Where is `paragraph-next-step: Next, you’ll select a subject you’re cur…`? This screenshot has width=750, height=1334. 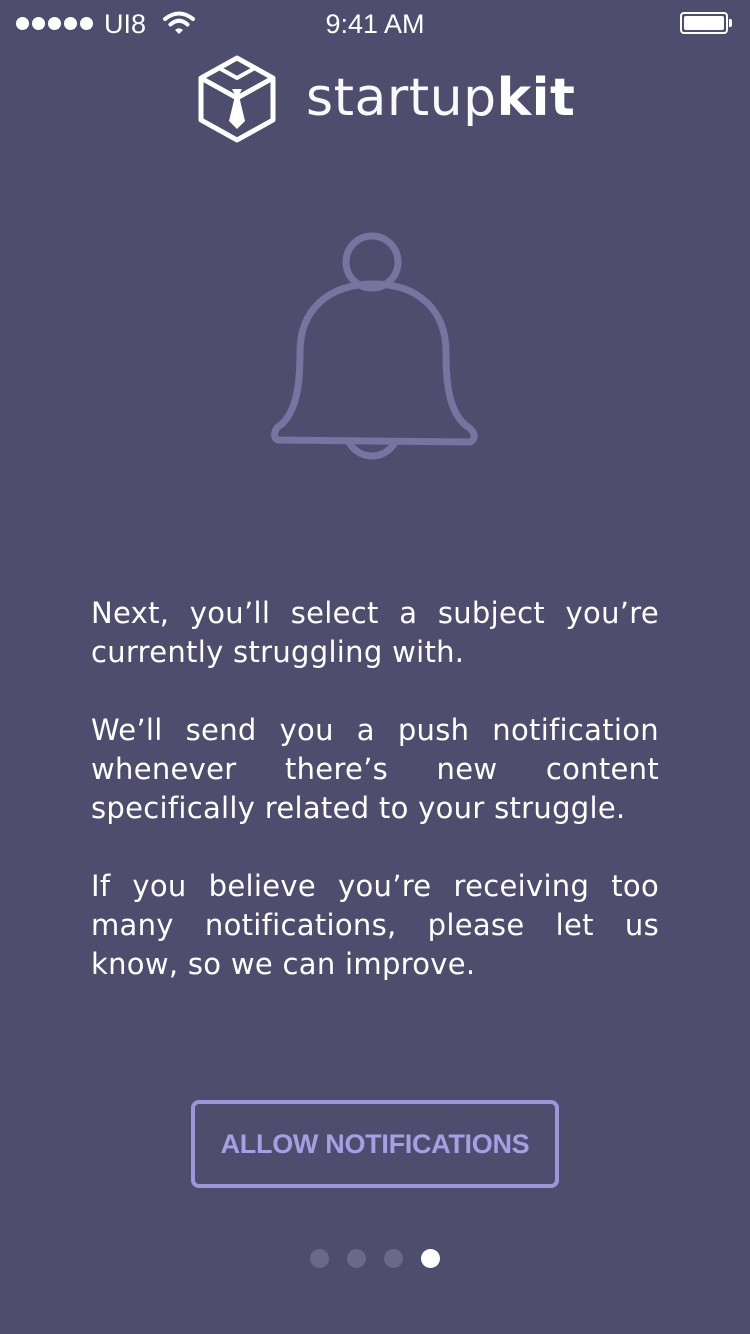
paragraph-next-step: Next, you’ll select a subject you’re cur… is located at coordinates (375, 632).